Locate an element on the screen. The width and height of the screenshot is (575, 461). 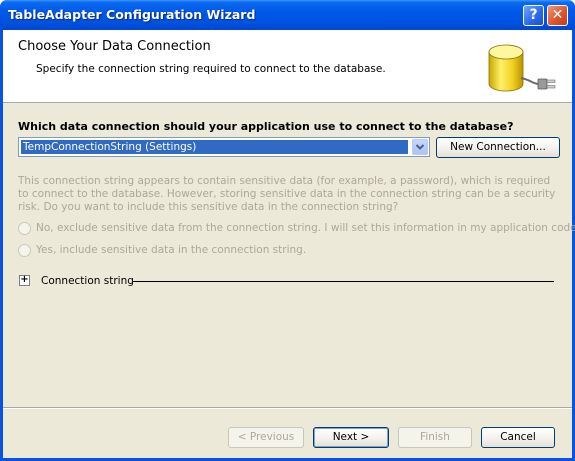
exclude-sensitive-radio is located at coordinates (24, 228).